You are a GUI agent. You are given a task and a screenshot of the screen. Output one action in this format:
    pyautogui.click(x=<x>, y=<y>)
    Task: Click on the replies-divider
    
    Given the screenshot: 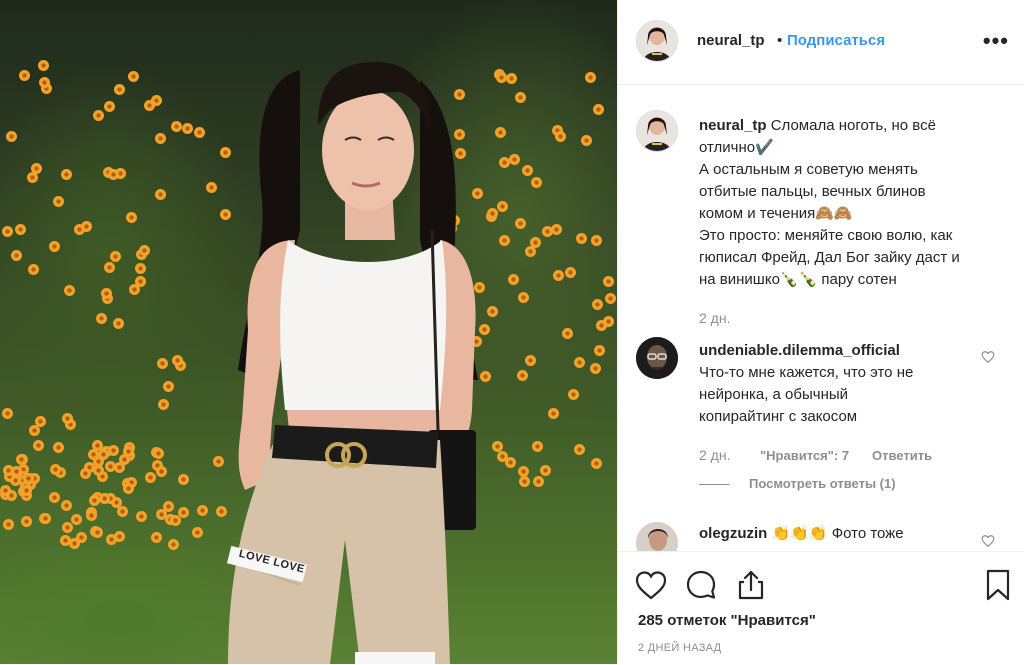 What is the action you would take?
    pyautogui.click(x=714, y=484)
    